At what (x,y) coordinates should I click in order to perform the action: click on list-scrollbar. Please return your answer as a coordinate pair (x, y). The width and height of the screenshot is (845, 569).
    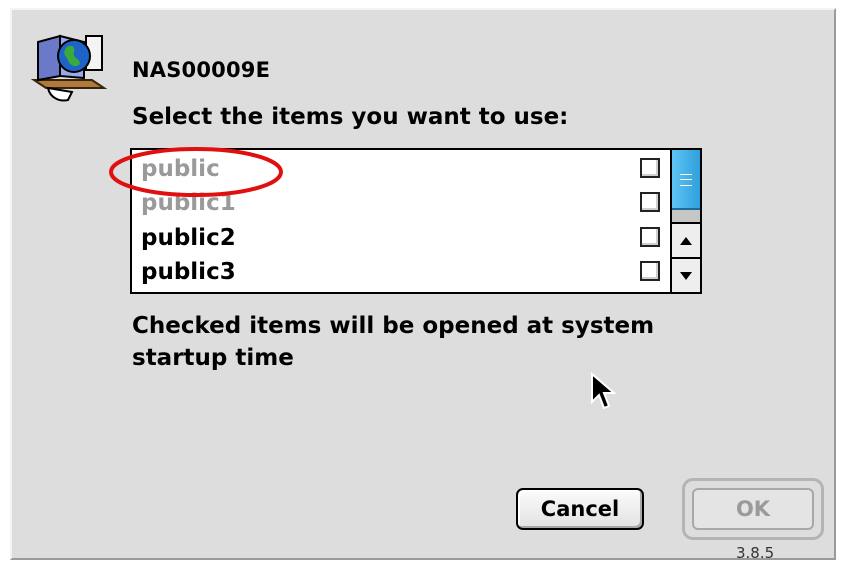
    Looking at the image, I should click on (685, 221).